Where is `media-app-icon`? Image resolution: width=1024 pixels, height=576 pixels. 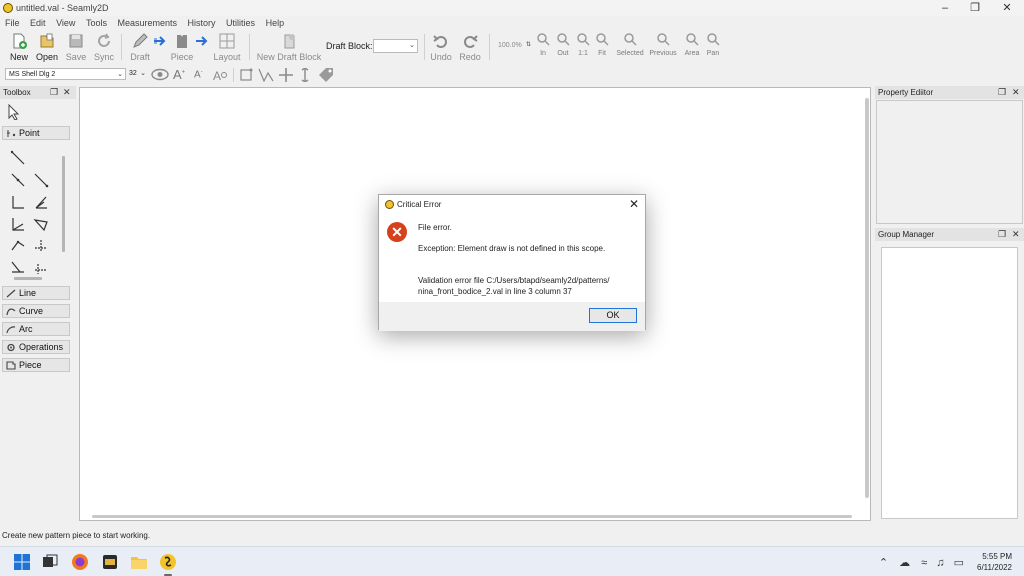
media-app-icon is located at coordinates (110, 562).